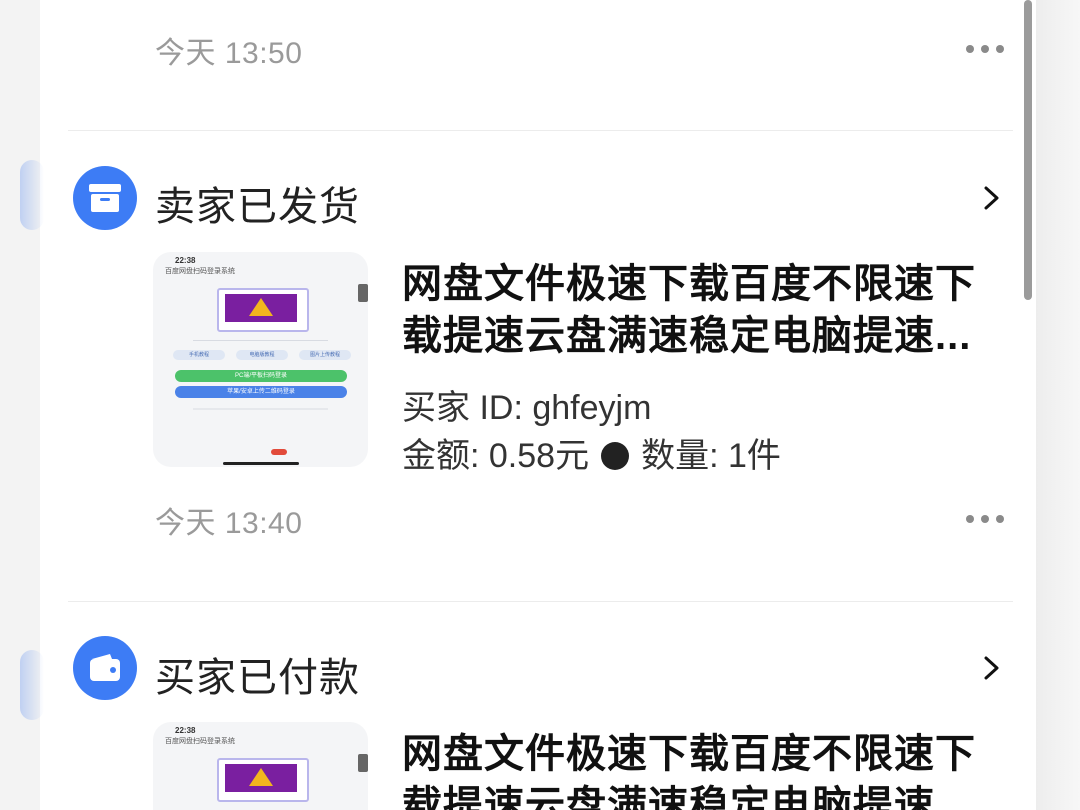 Image resolution: width=1080 pixels, height=810 pixels. Describe the element at coordinates (279, 452) in the screenshot. I see `thumb-red-badge` at that location.